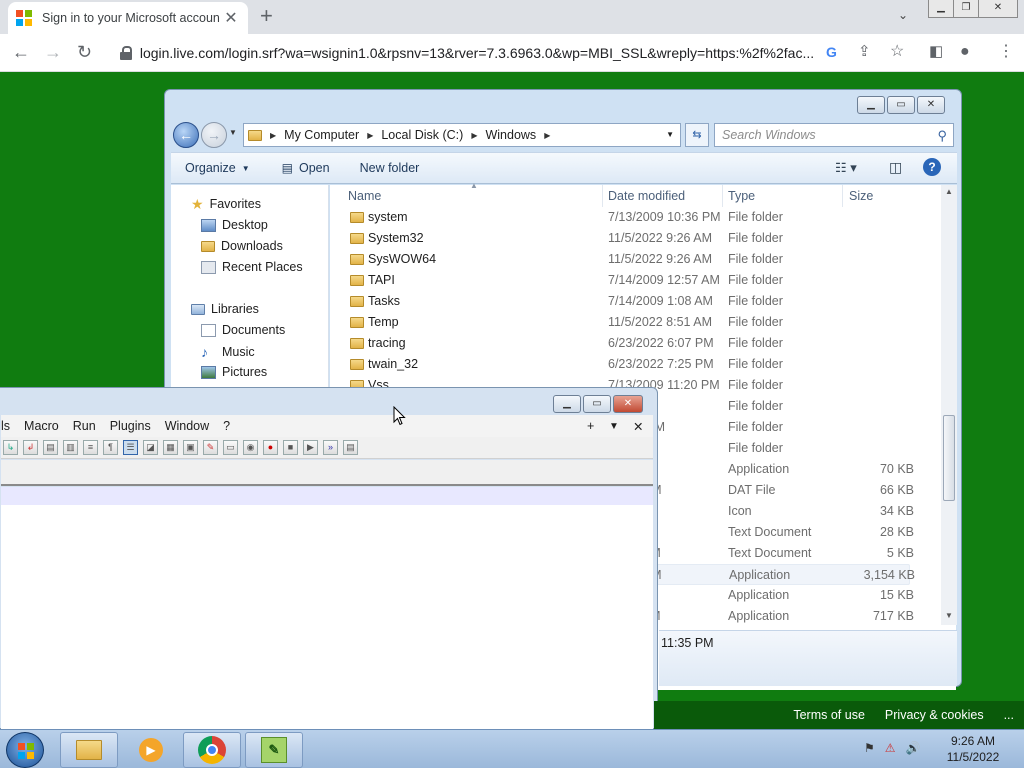 This screenshot has height=768, width=1024. Describe the element at coordinates (895, 167) in the screenshot. I see `preview-pane-icon: ◫` at that location.